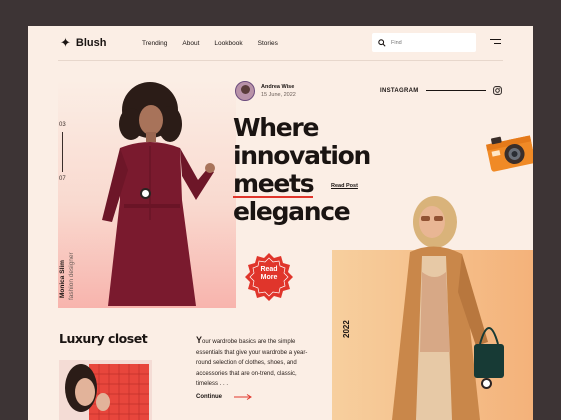 This screenshot has height=420, width=561. What do you see at coordinates (448, 308) in the screenshot?
I see `woman-coat-photo` at bounding box center [448, 308].